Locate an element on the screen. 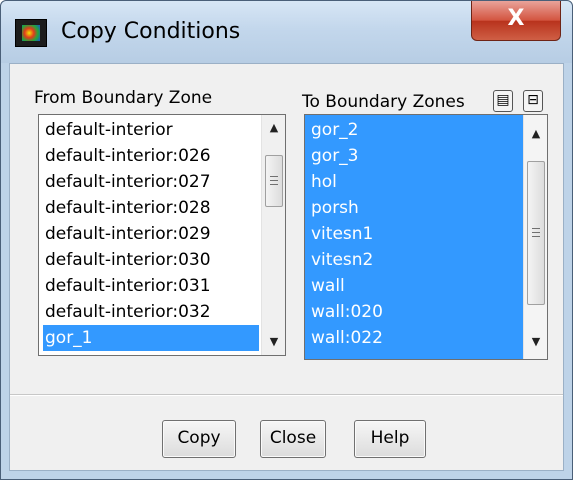 The height and width of the screenshot is (480, 573). list-item: porsh is located at coordinates (415, 208).